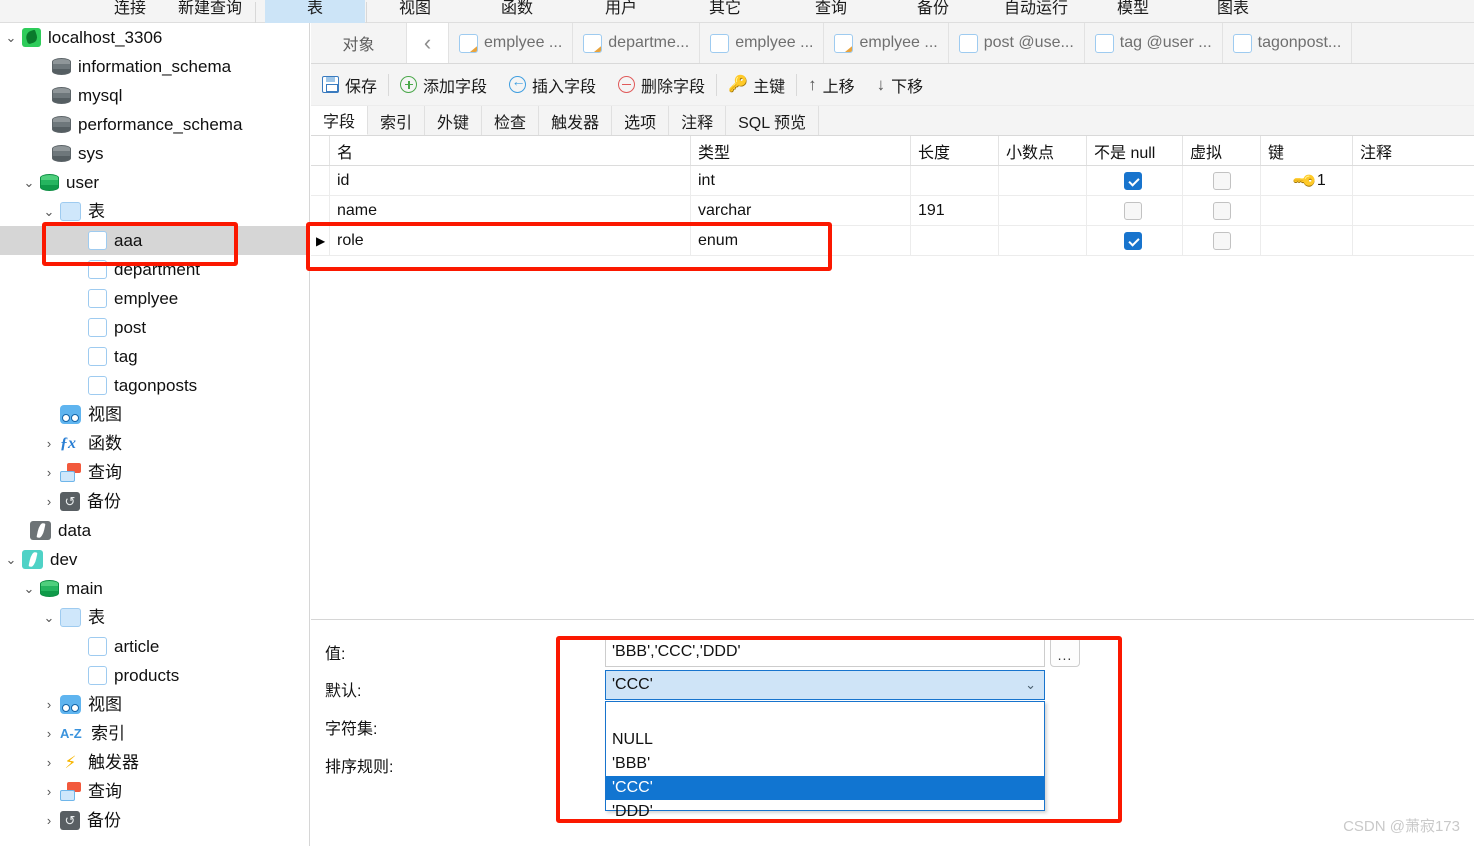 The height and width of the screenshot is (846, 1474). What do you see at coordinates (800, 150) in the screenshot?
I see `column-header-type: 类型` at bounding box center [800, 150].